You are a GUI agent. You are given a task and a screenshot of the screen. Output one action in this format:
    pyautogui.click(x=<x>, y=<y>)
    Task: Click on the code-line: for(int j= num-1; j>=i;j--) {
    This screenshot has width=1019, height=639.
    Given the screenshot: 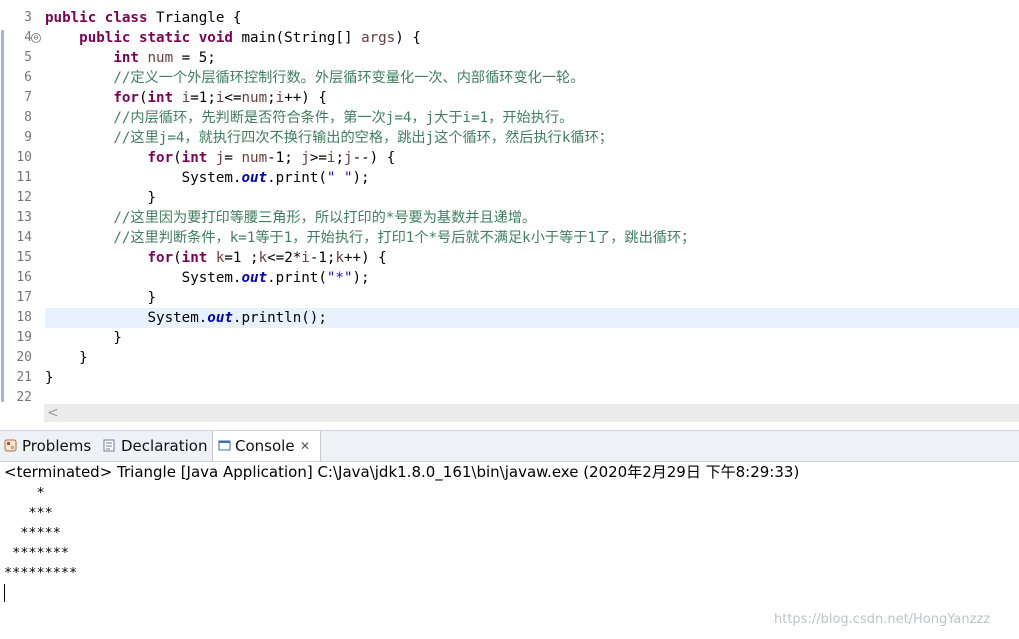 What is the action you would take?
    pyautogui.click(x=532, y=158)
    